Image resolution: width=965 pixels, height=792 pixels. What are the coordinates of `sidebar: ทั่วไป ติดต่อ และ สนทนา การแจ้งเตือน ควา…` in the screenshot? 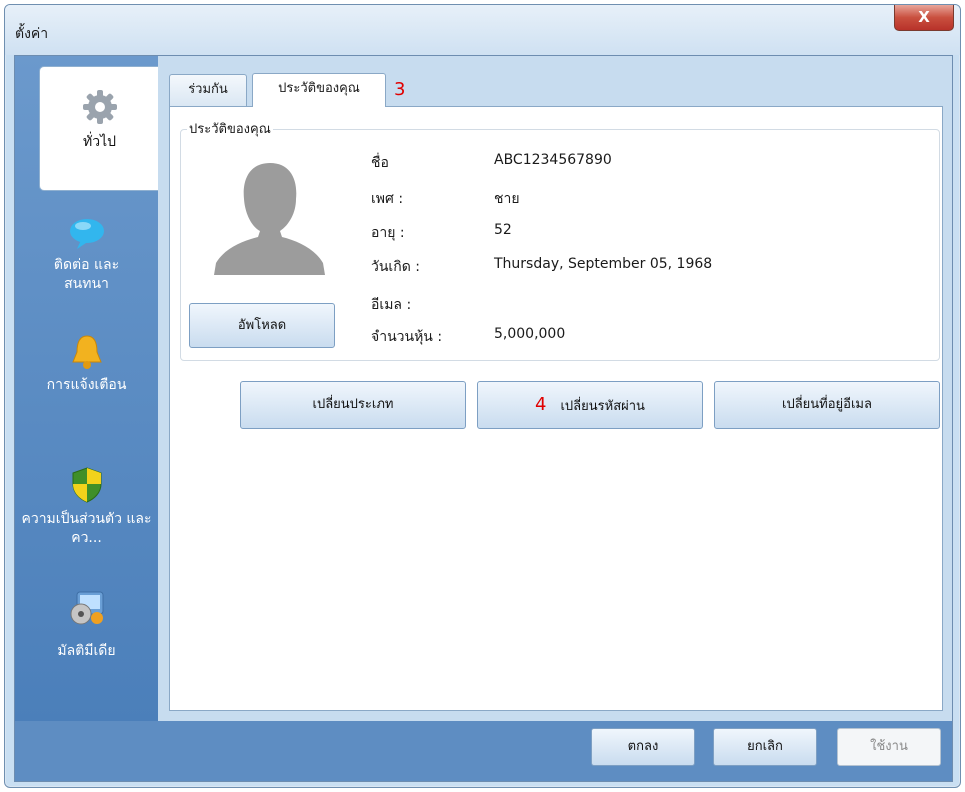 It's located at (87, 388).